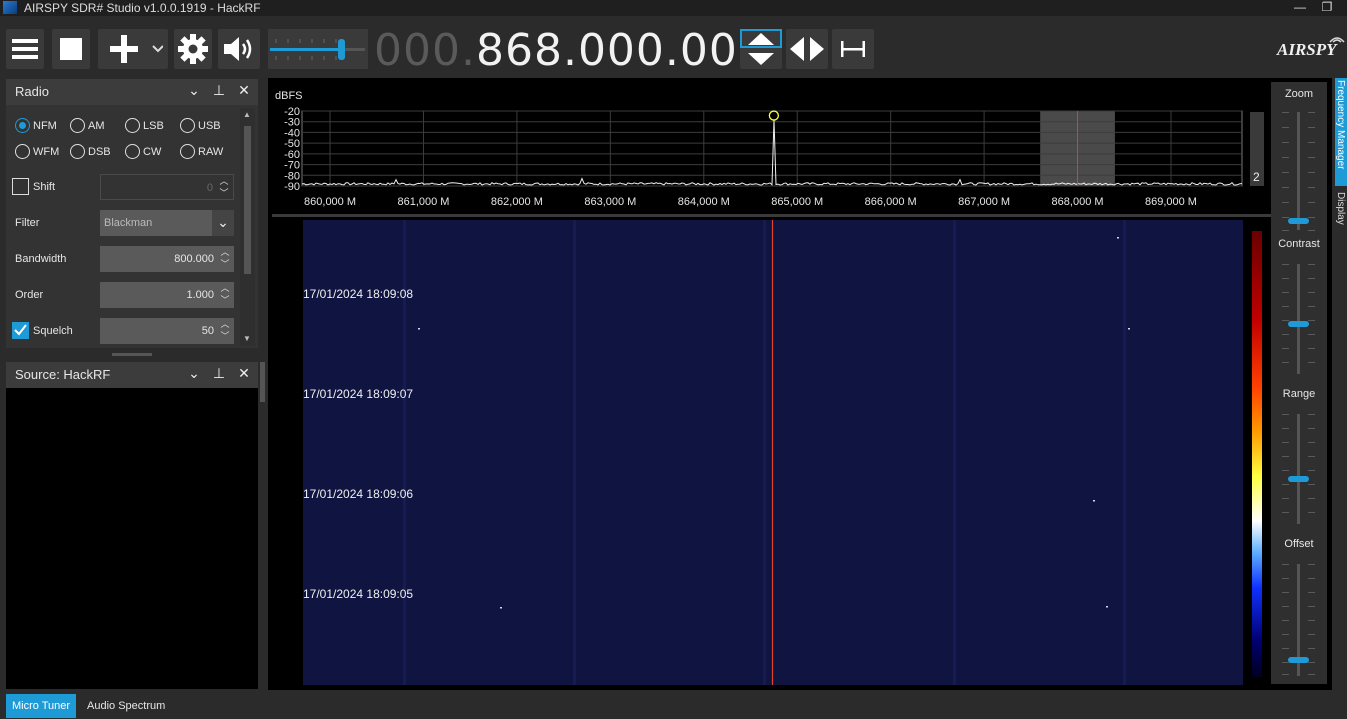  I want to click on waterfall-timestamp: 17/01/2024 18:09:07, so click(358, 394).